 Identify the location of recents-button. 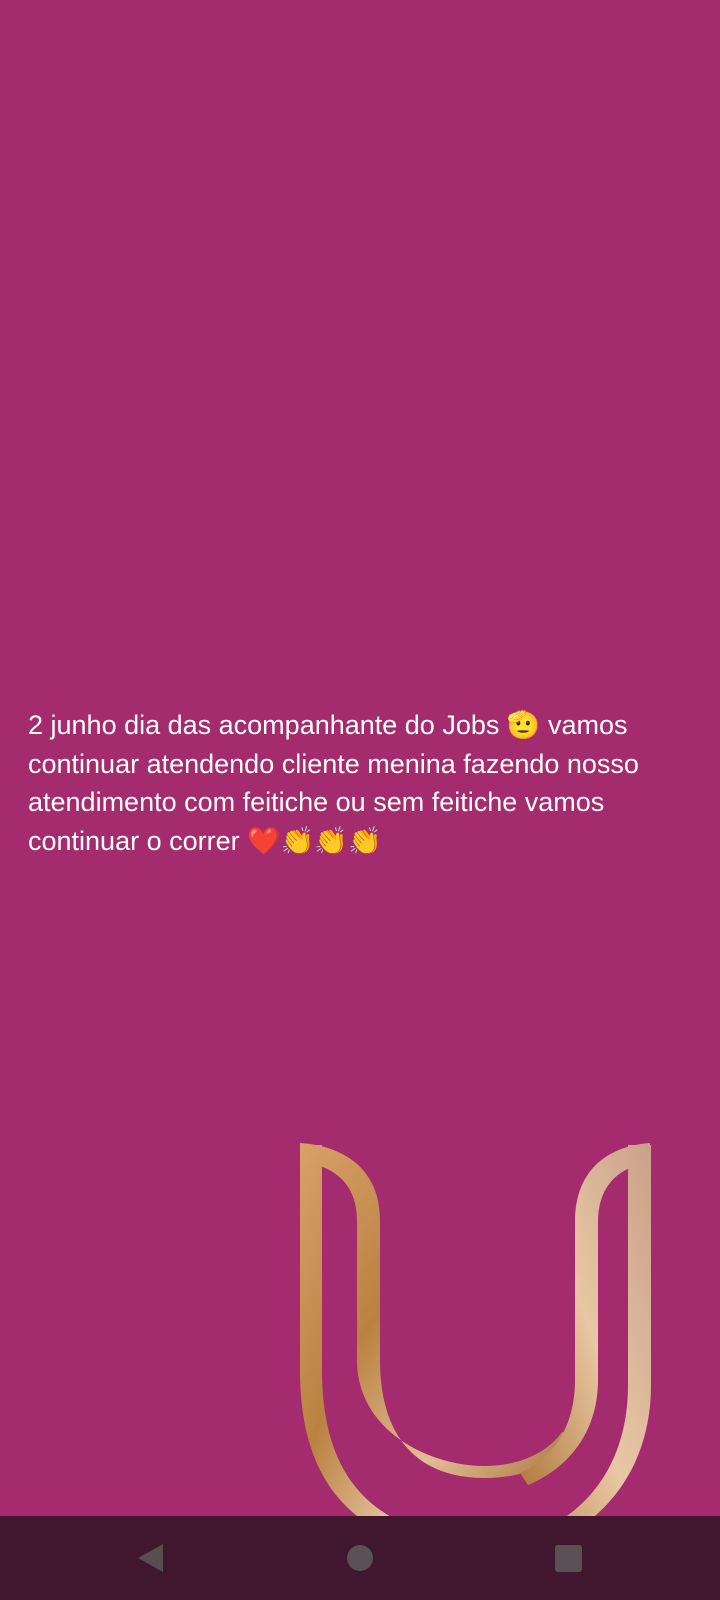
(568, 1558).